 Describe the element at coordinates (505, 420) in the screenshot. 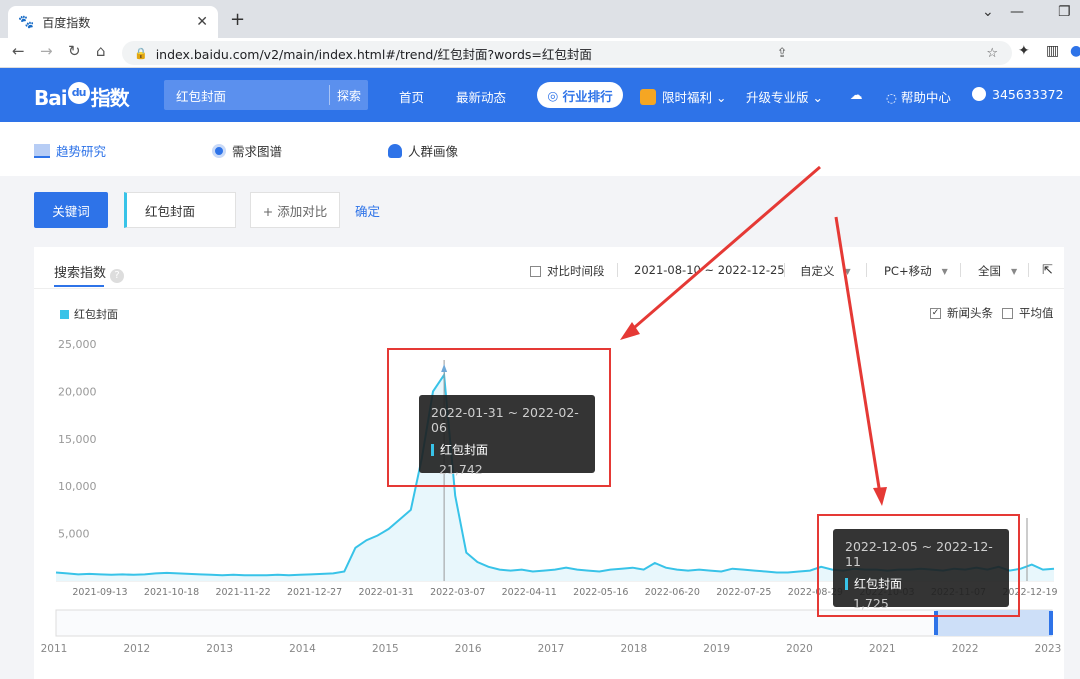

I see `tooltip-date: 2022-01-31 ~ 2022-02-06` at that location.